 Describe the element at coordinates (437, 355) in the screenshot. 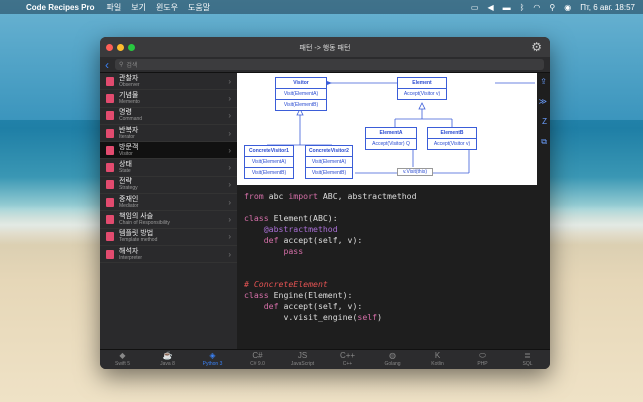

I see `language-icon: K` at that location.